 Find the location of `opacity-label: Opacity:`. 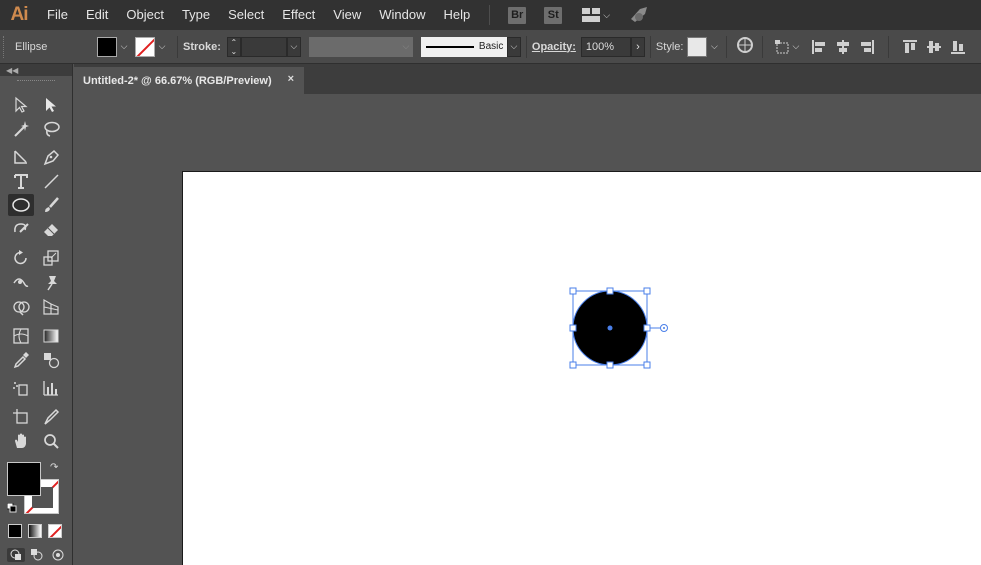

opacity-label: Opacity: is located at coordinates (554, 47).